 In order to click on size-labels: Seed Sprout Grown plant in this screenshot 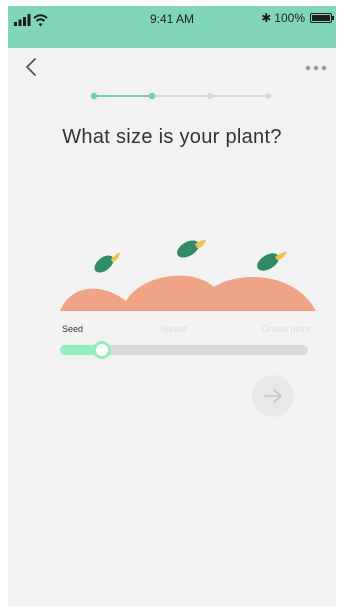, I will do `click(185, 331)`.